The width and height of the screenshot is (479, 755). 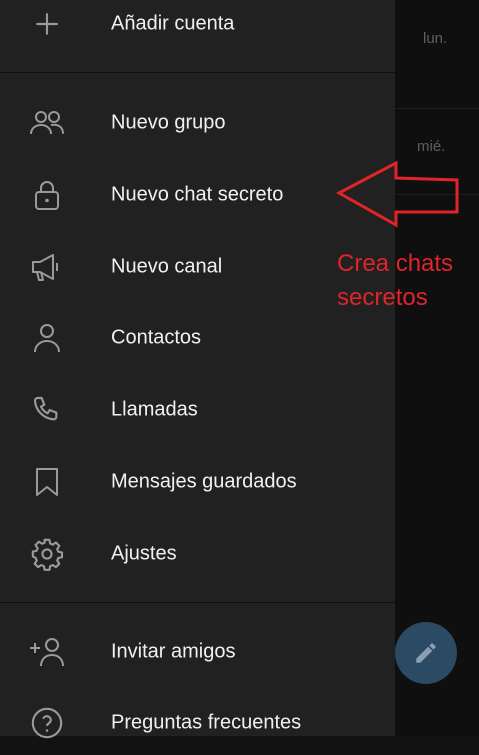 I want to click on menu-item-label: Mensajes guardados, so click(x=204, y=481).